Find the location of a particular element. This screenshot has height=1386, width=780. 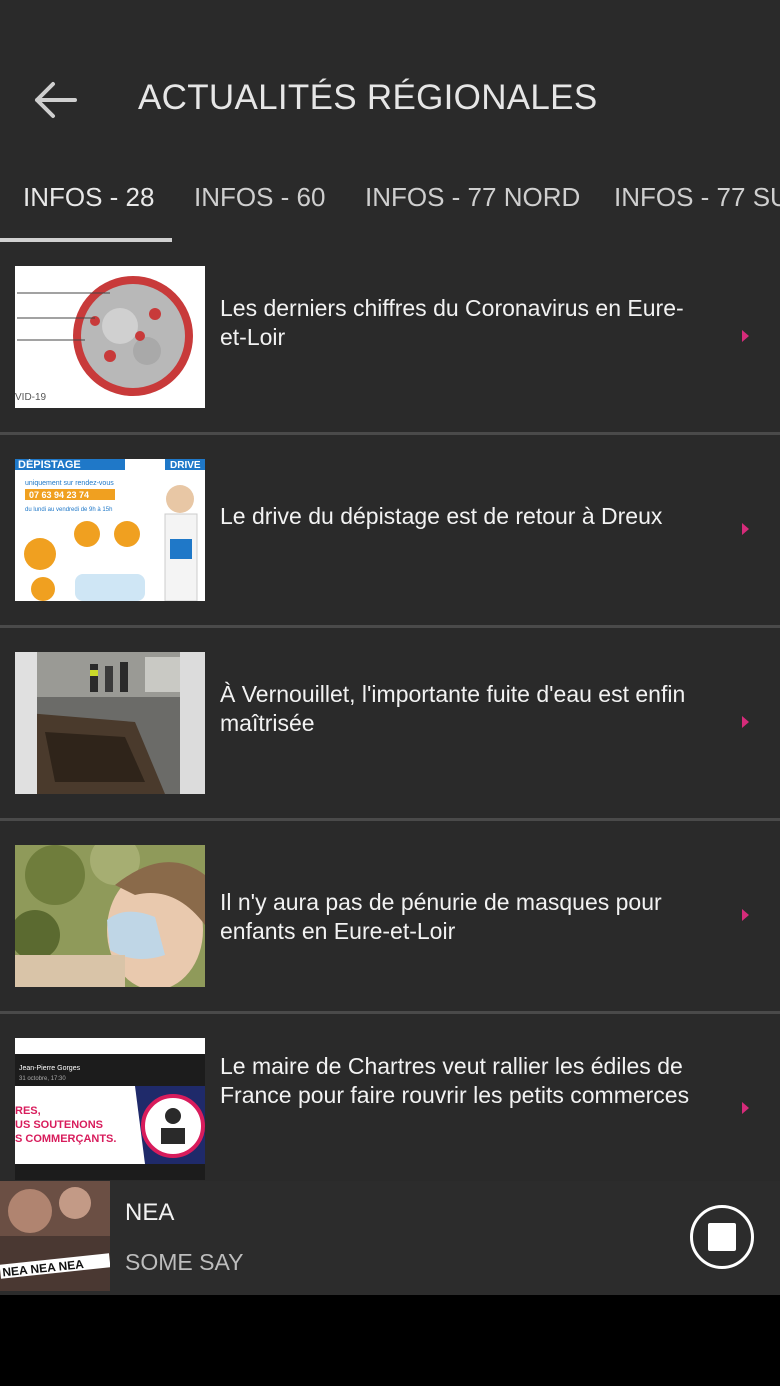

now-playing-bar: NEA NEA NEA NEA SOME SAY is located at coordinates (390, 1238).